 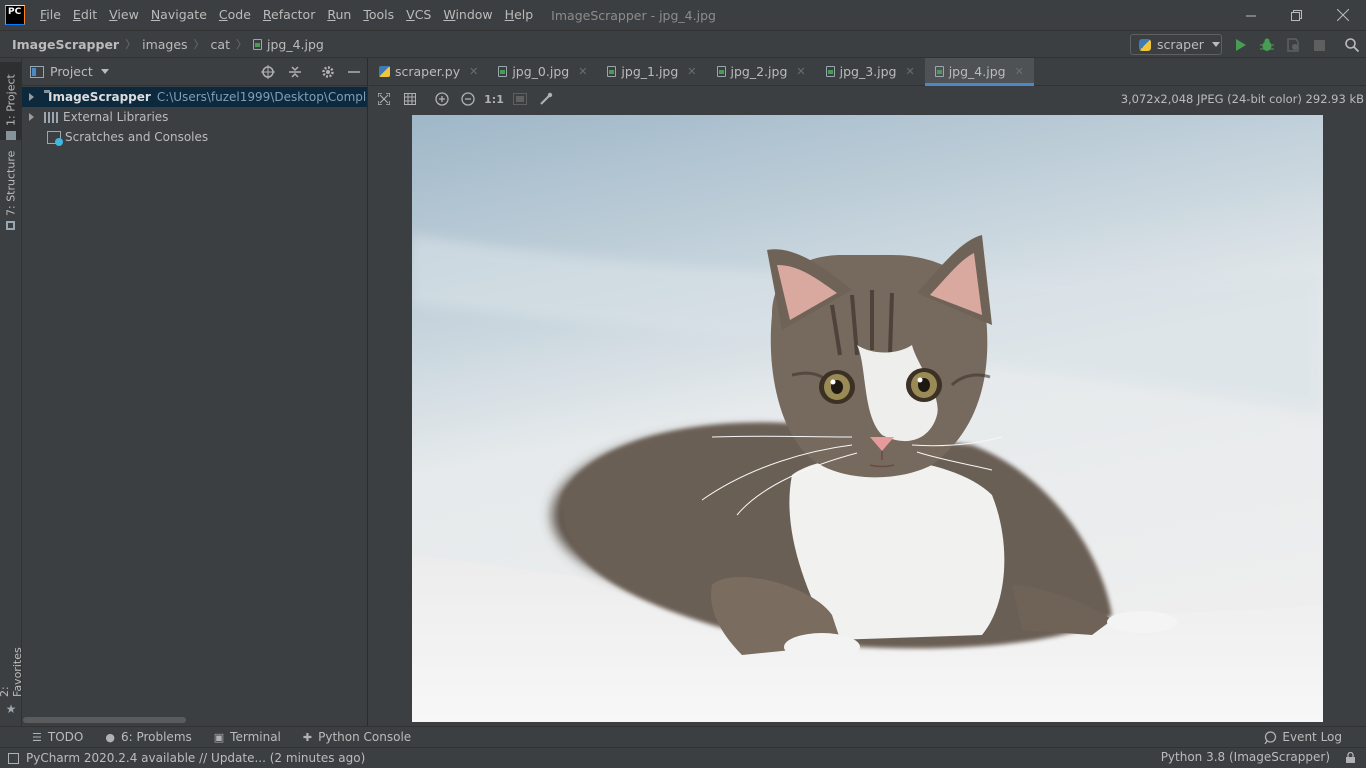 What do you see at coordinates (467, 15) in the screenshot?
I see `menu-window: Window` at bounding box center [467, 15].